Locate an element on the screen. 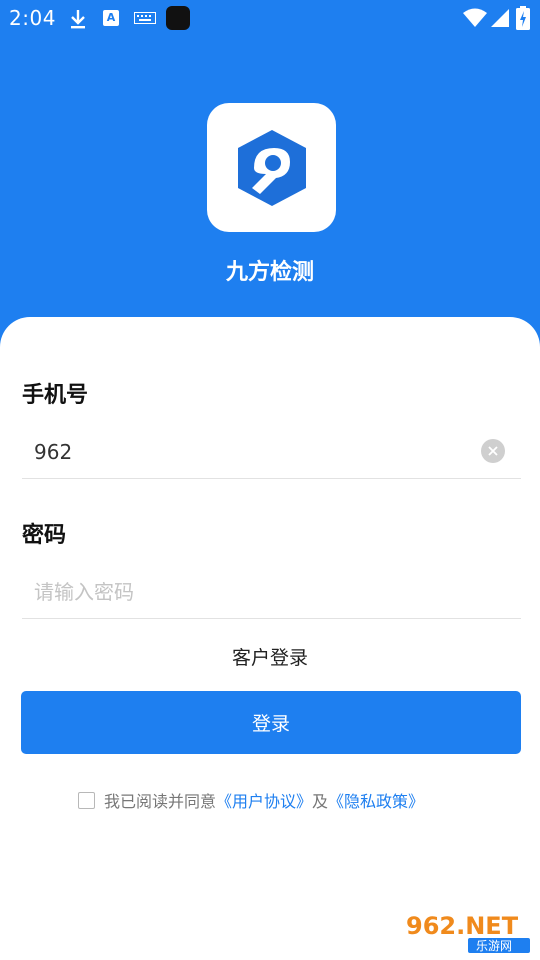 The width and height of the screenshot is (540, 960). password-input-row is located at coordinates (271, 593).